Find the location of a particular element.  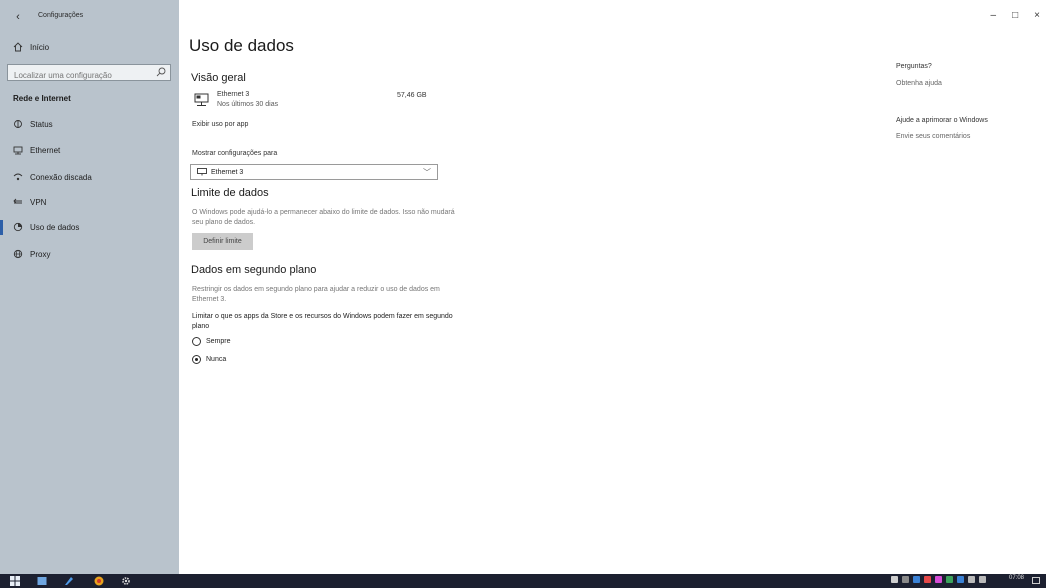

task-view-icon is located at coordinates (42, 581).